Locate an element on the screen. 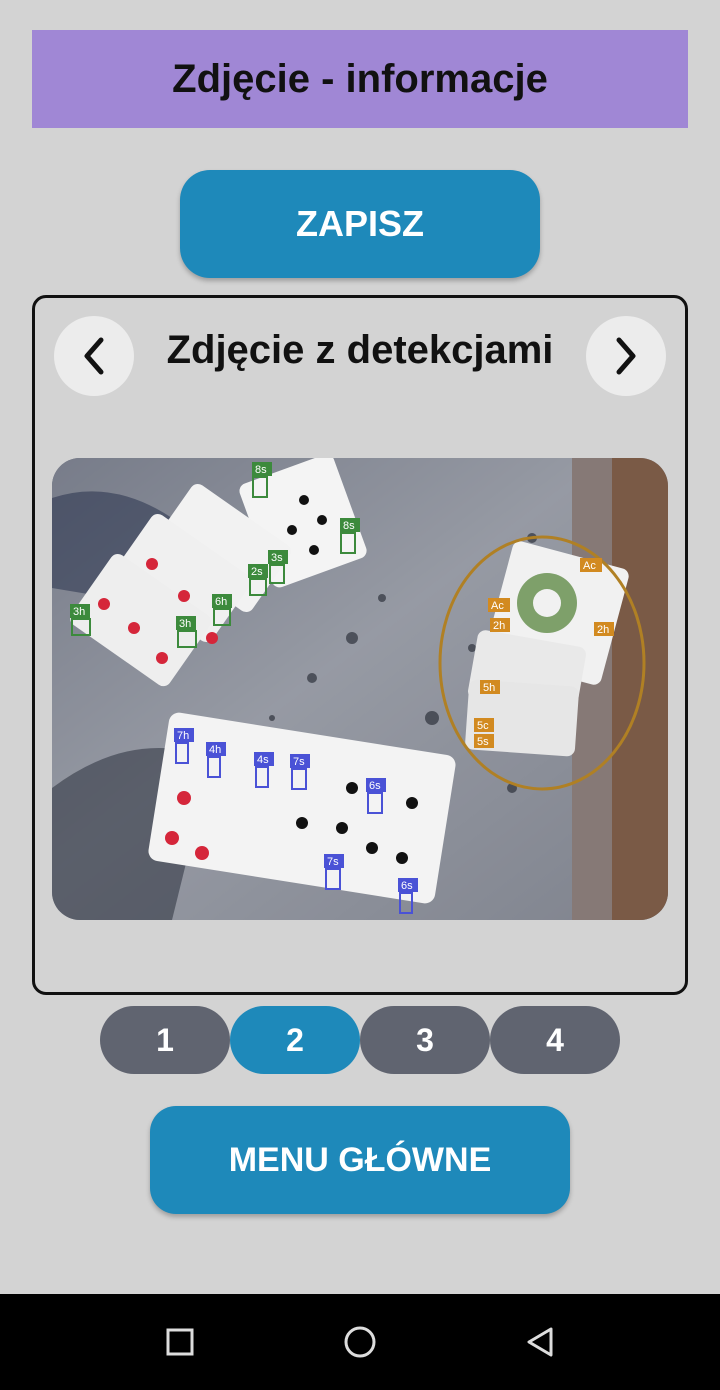 Image resolution: width=720 pixels, height=1390 pixels. pagination: 1 2 3 4 is located at coordinates (360, 1040).